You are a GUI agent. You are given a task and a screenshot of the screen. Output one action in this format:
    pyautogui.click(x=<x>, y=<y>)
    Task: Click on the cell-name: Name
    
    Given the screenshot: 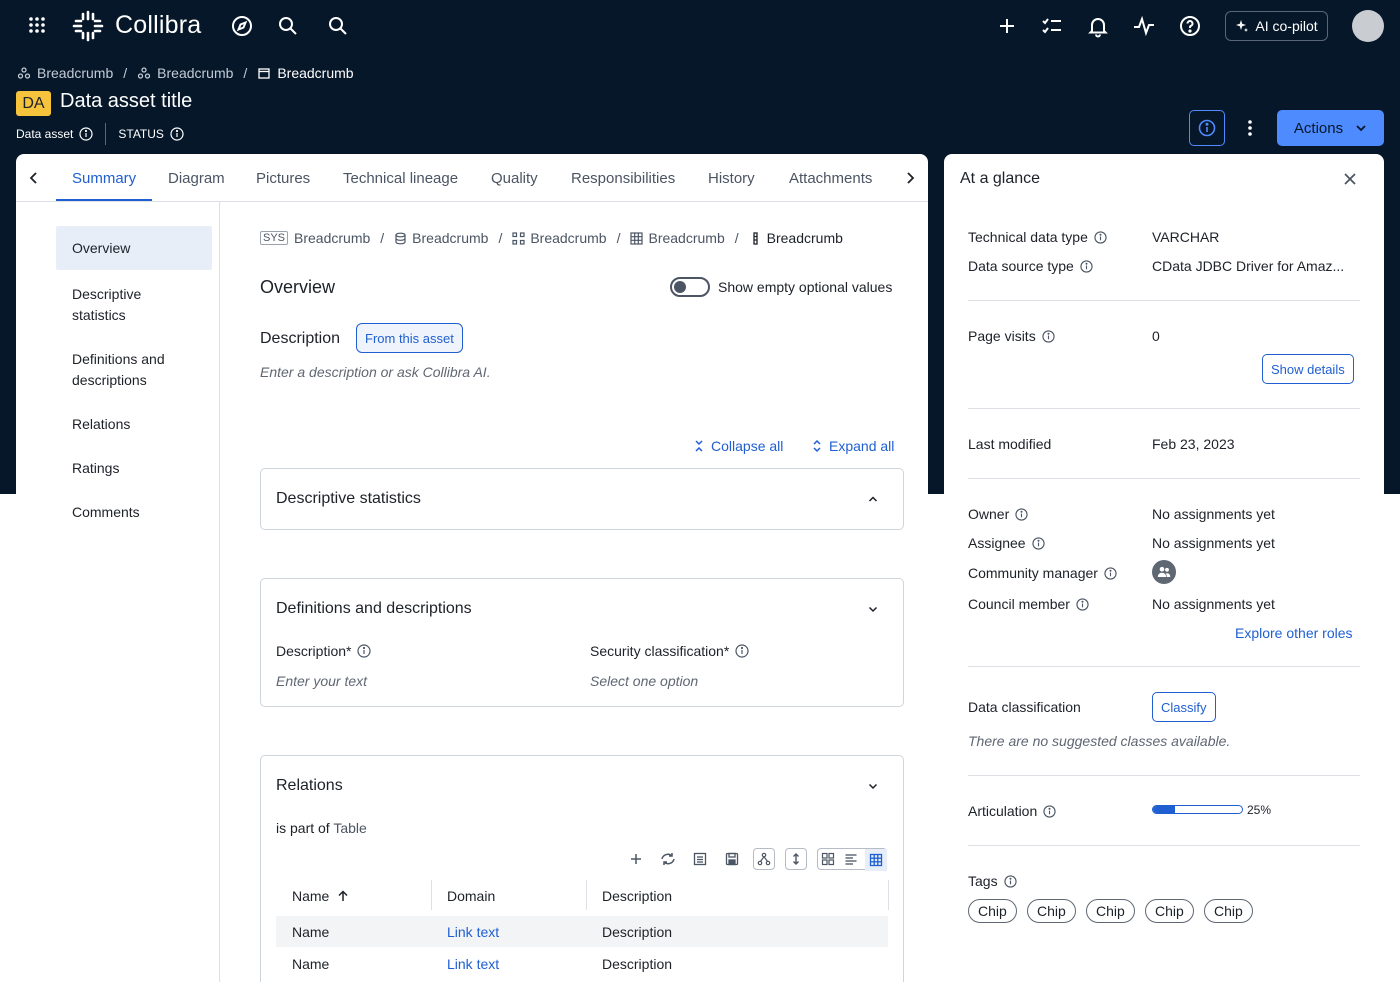 What is the action you would take?
    pyautogui.click(x=311, y=964)
    